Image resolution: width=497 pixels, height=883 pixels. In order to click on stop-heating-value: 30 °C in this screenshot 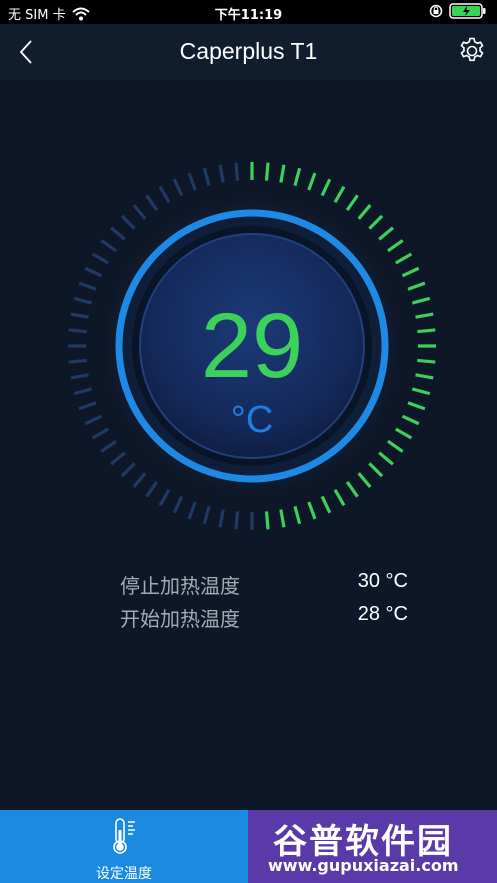, I will do `click(382, 581)`.